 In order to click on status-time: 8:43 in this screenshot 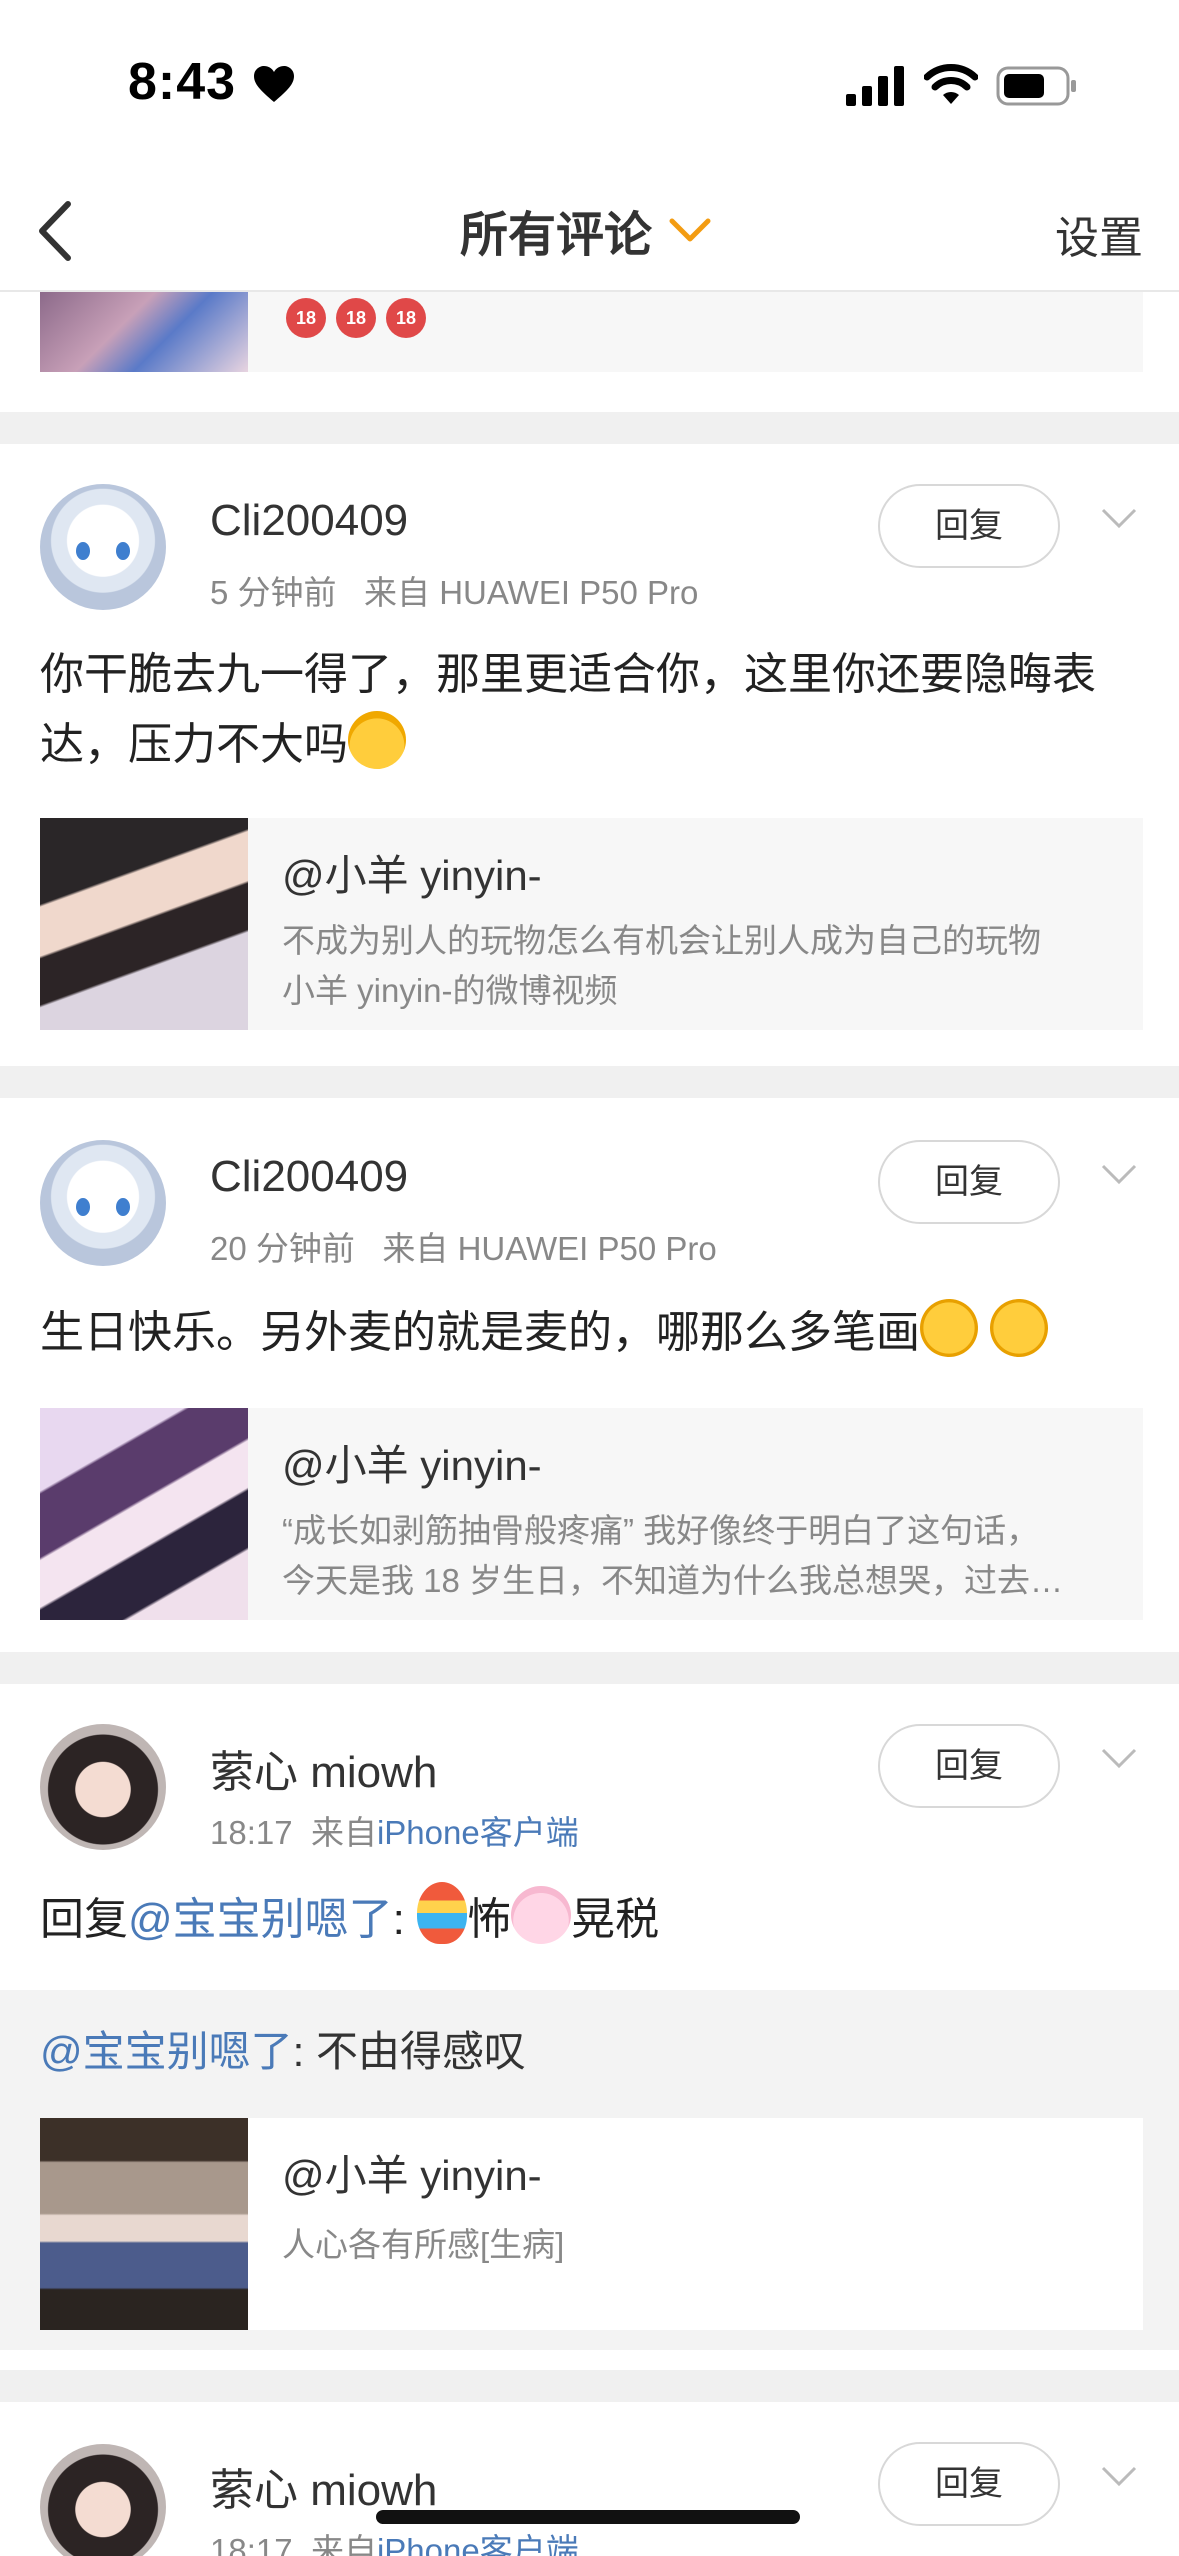, I will do `click(182, 82)`.